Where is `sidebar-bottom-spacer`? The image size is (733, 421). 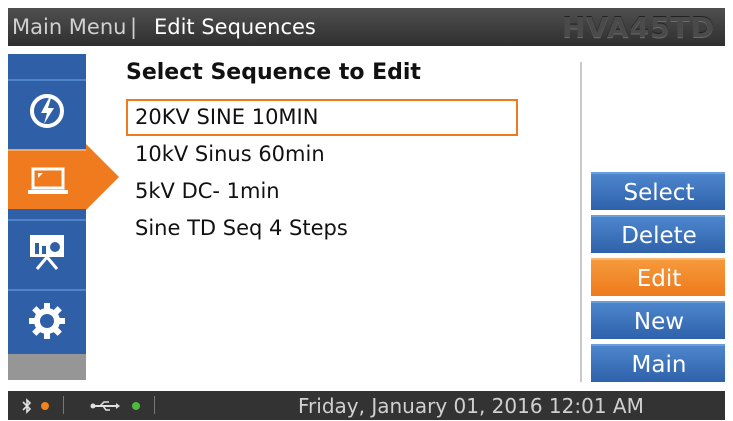
sidebar-bottom-spacer is located at coordinates (47, 367).